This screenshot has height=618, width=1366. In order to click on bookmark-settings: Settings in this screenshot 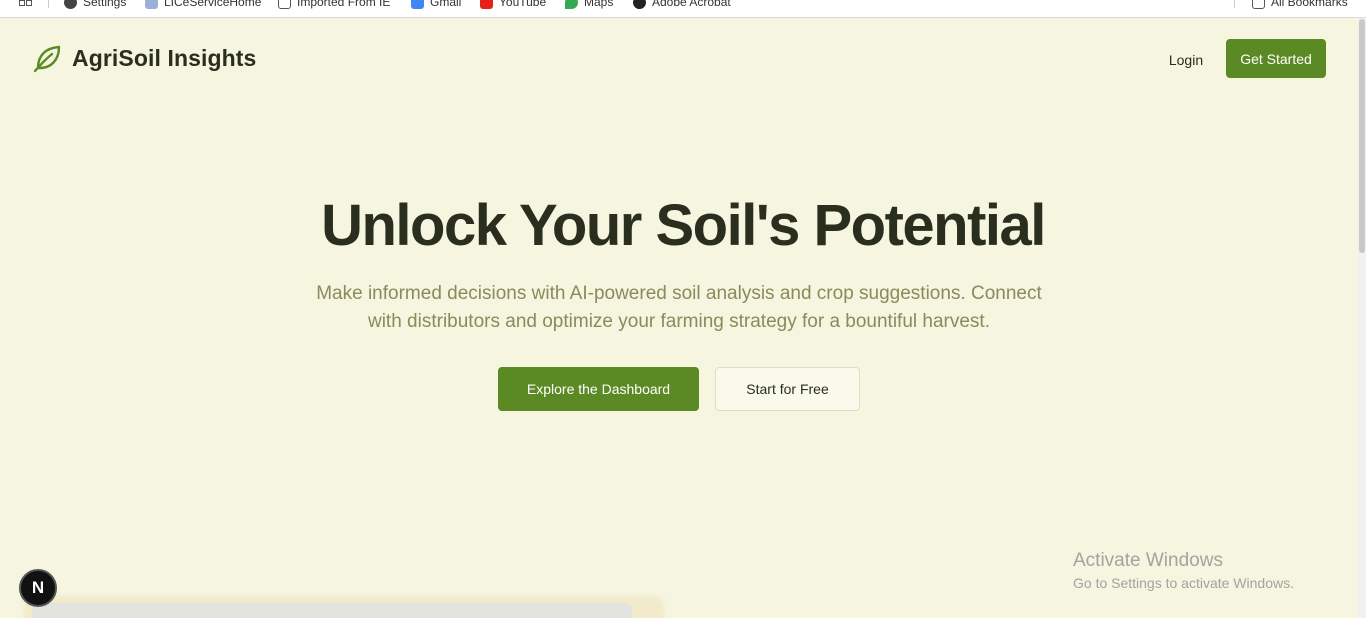, I will do `click(95, 6)`.